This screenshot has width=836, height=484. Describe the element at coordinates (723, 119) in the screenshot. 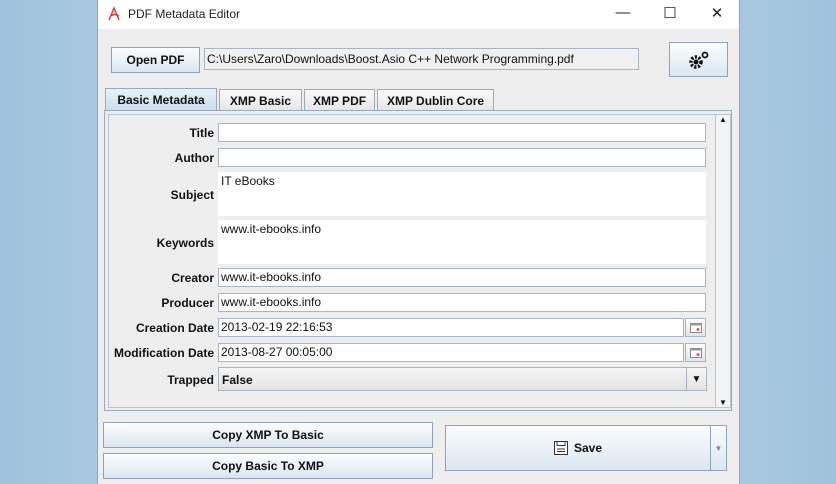

I see `scroll-up-icon: ▲` at that location.